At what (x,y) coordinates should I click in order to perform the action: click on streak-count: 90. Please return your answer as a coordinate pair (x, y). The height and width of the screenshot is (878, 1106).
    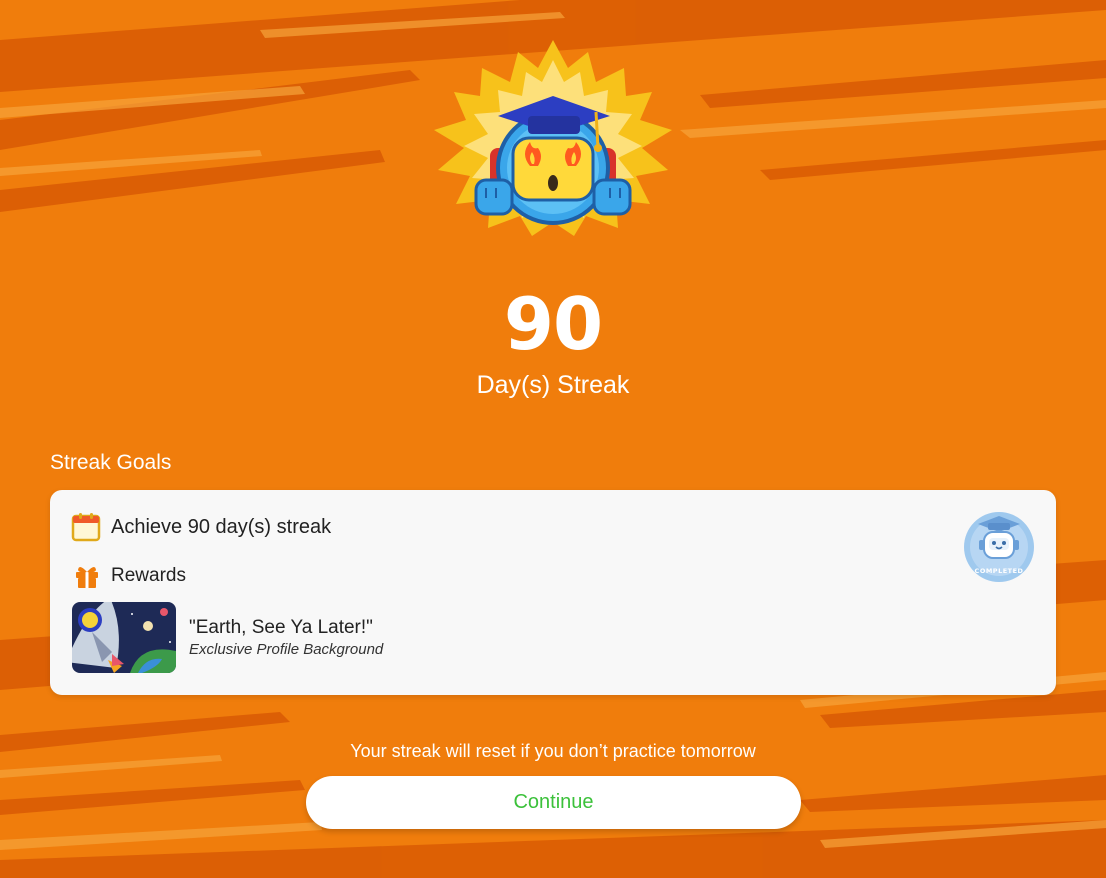
    Looking at the image, I should click on (553, 324).